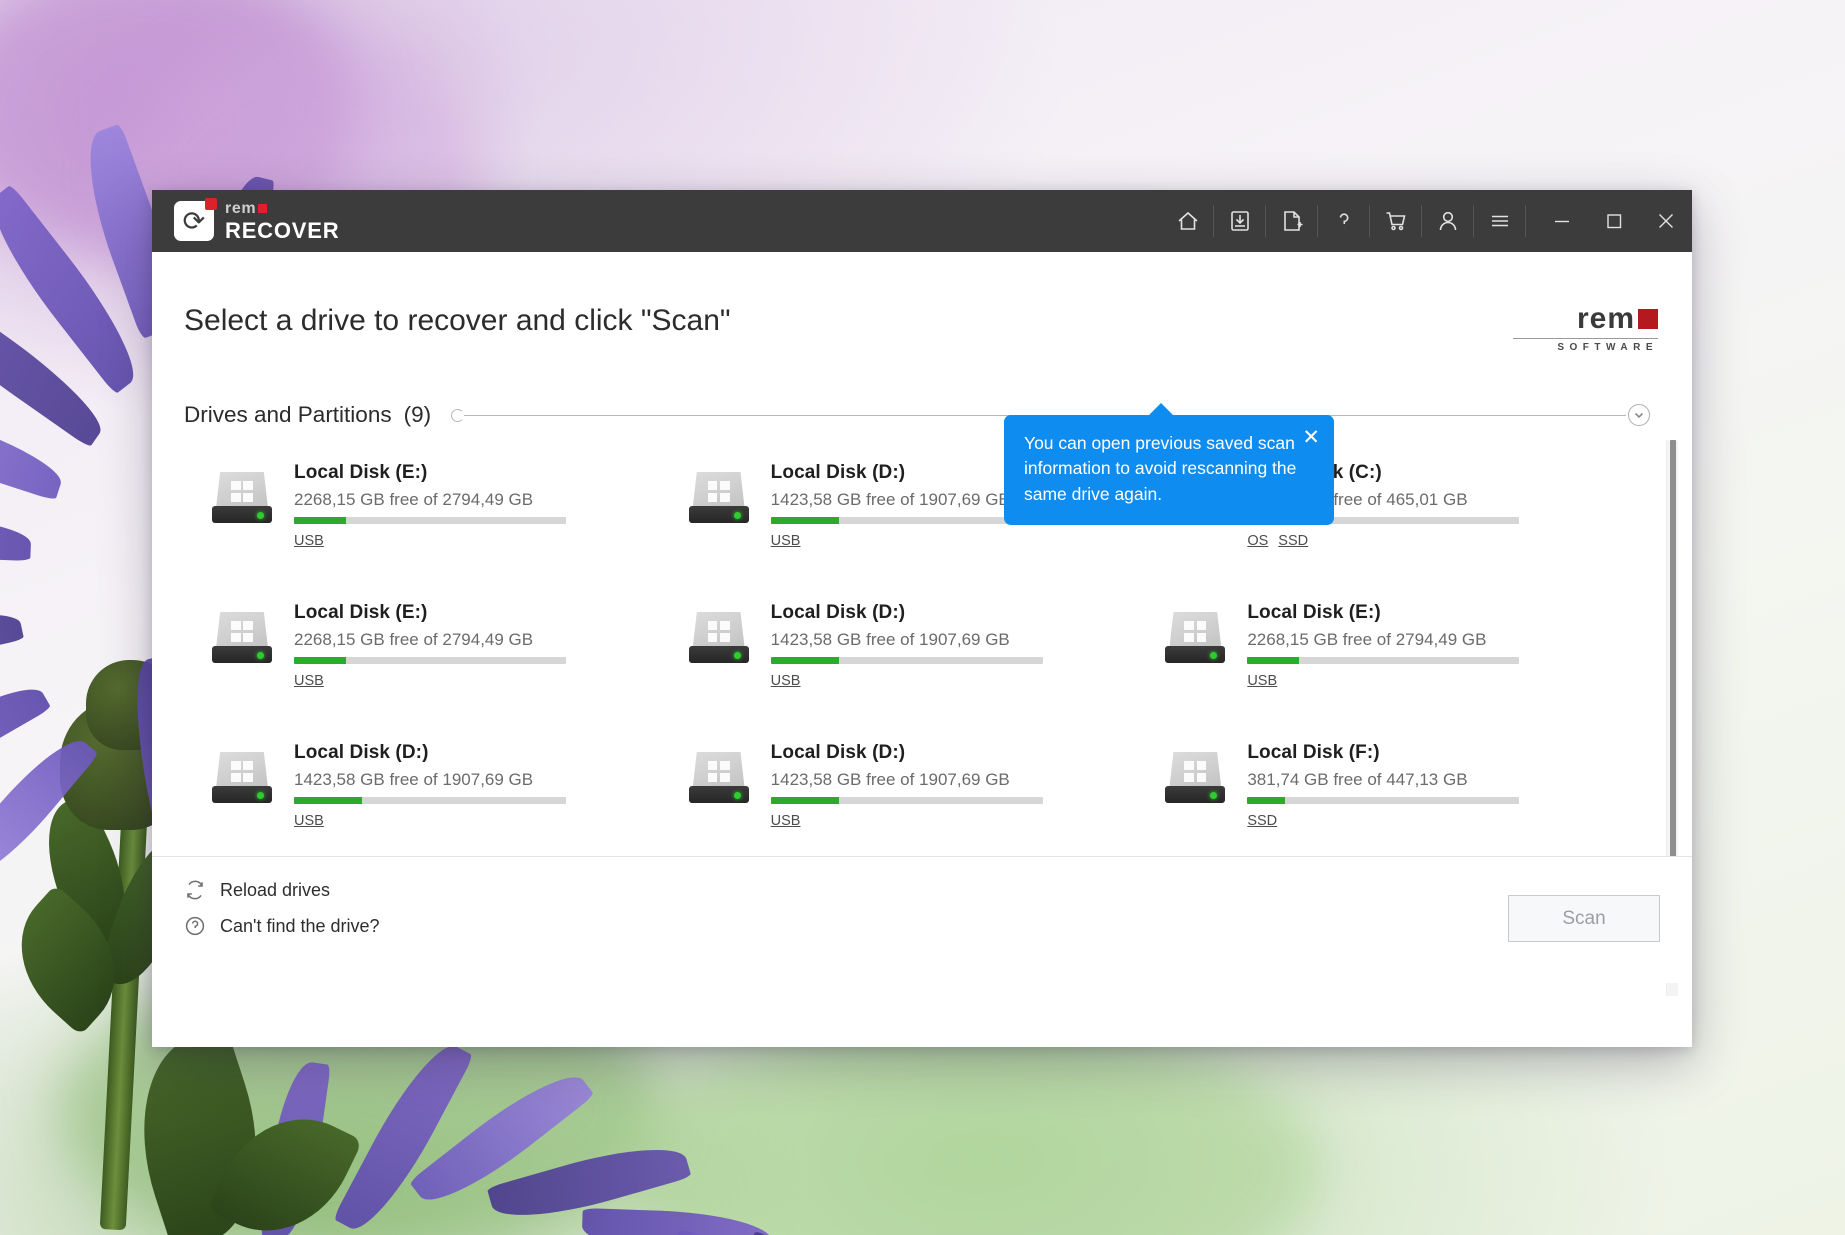 The height and width of the screenshot is (1235, 1845). What do you see at coordinates (1673, 654) in the screenshot?
I see `drives-scrollbar-thumb` at bounding box center [1673, 654].